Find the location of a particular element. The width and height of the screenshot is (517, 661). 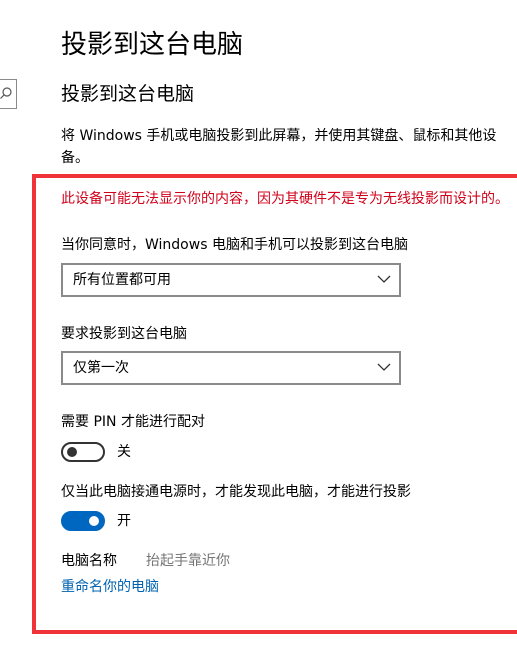

search-icon is located at coordinates (6, 93).